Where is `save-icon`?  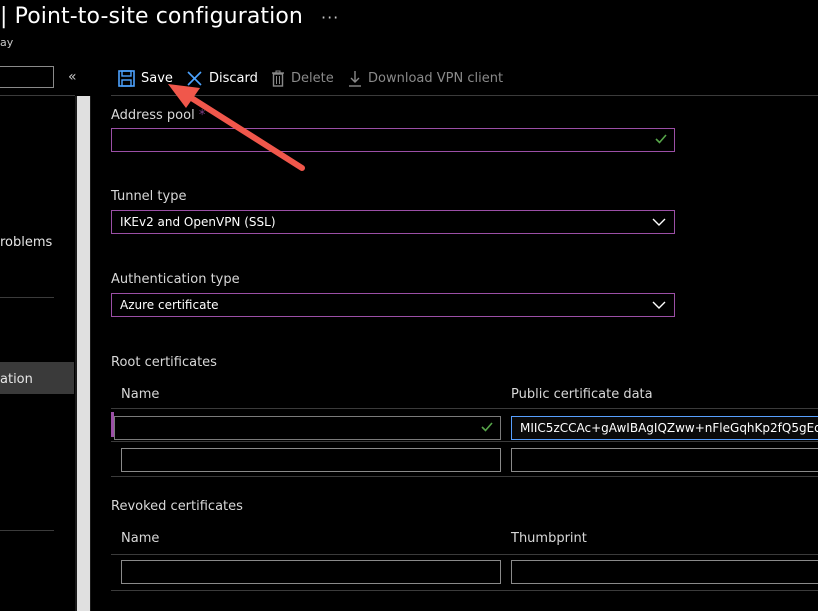
save-icon is located at coordinates (126, 78).